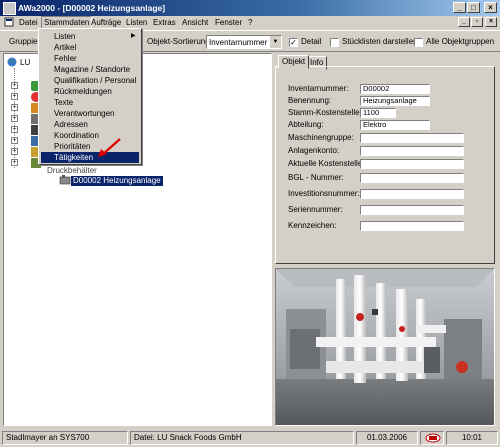 Image resolution: width=500 pixels, height=447 pixels. I want to click on sort-label: Objekt-Sortierung, so click(178, 41).